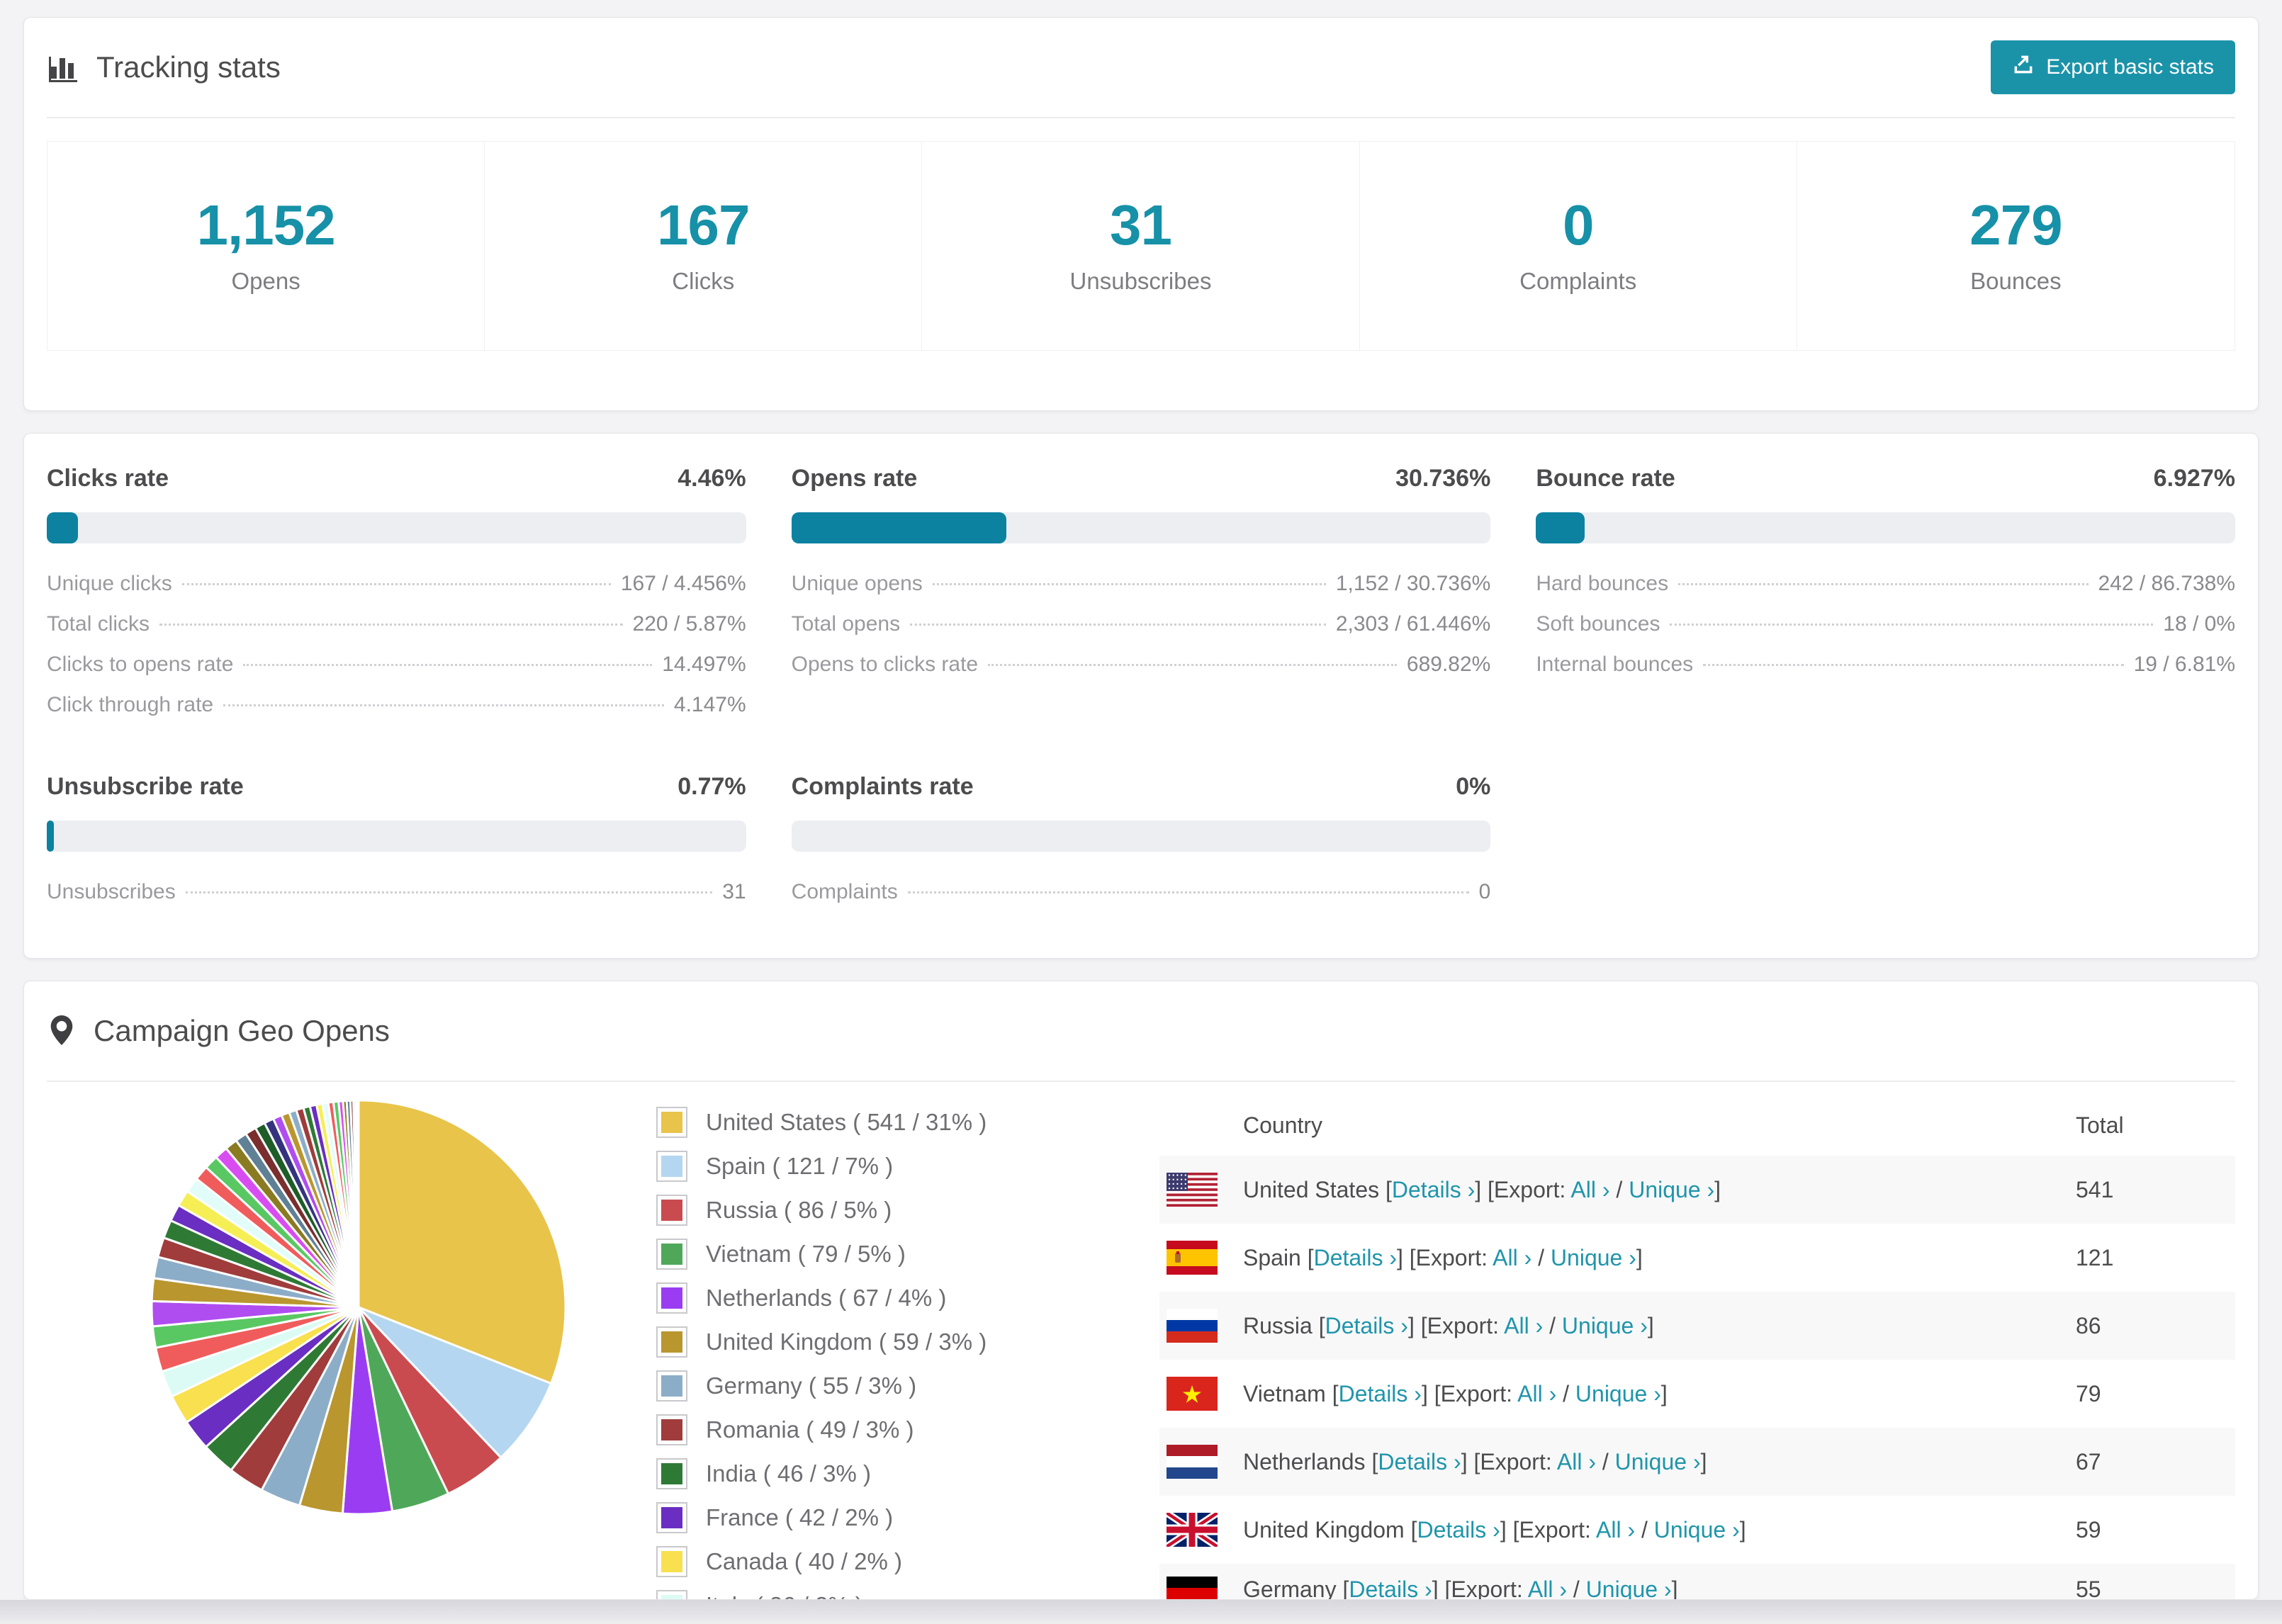  I want to click on country-column-header: Country, so click(1283, 1125).